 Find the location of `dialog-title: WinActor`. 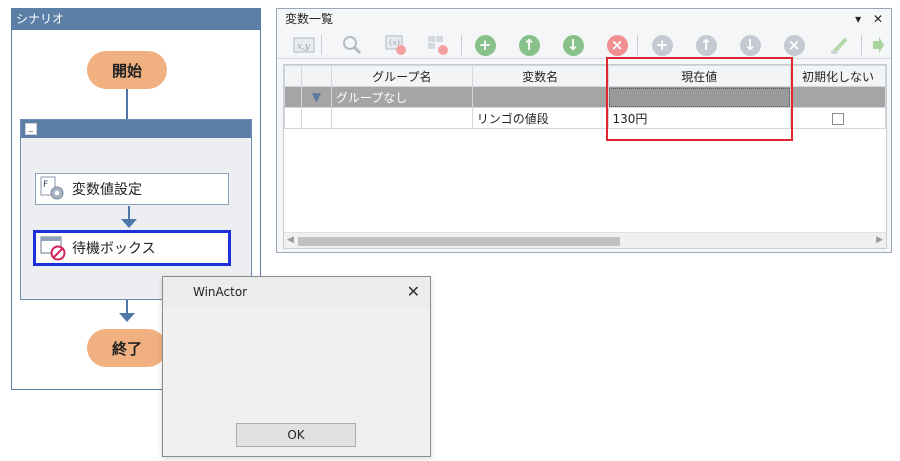

dialog-title: WinActor is located at coordinates (220, 292).